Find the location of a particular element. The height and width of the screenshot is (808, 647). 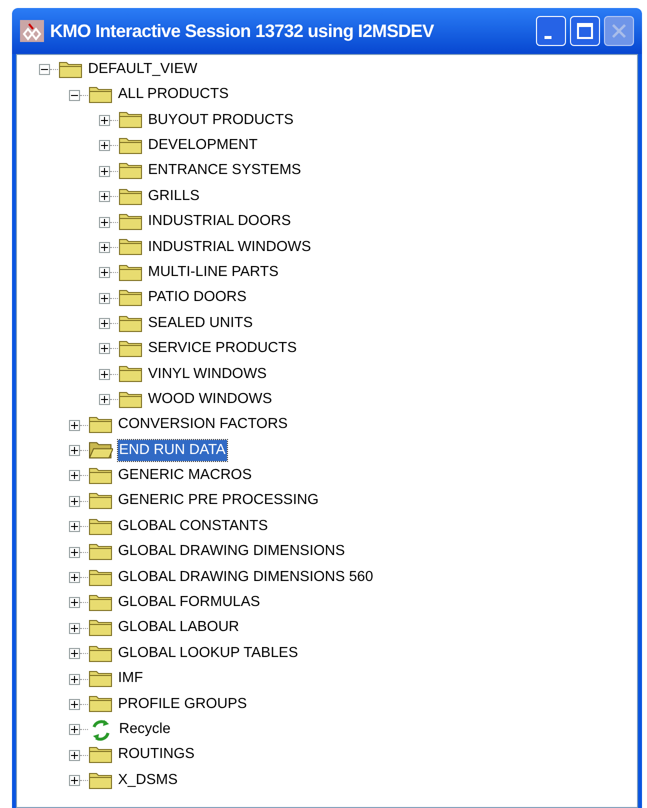

tree-item: PATIO DOORS is located at coordinates (197, 298).